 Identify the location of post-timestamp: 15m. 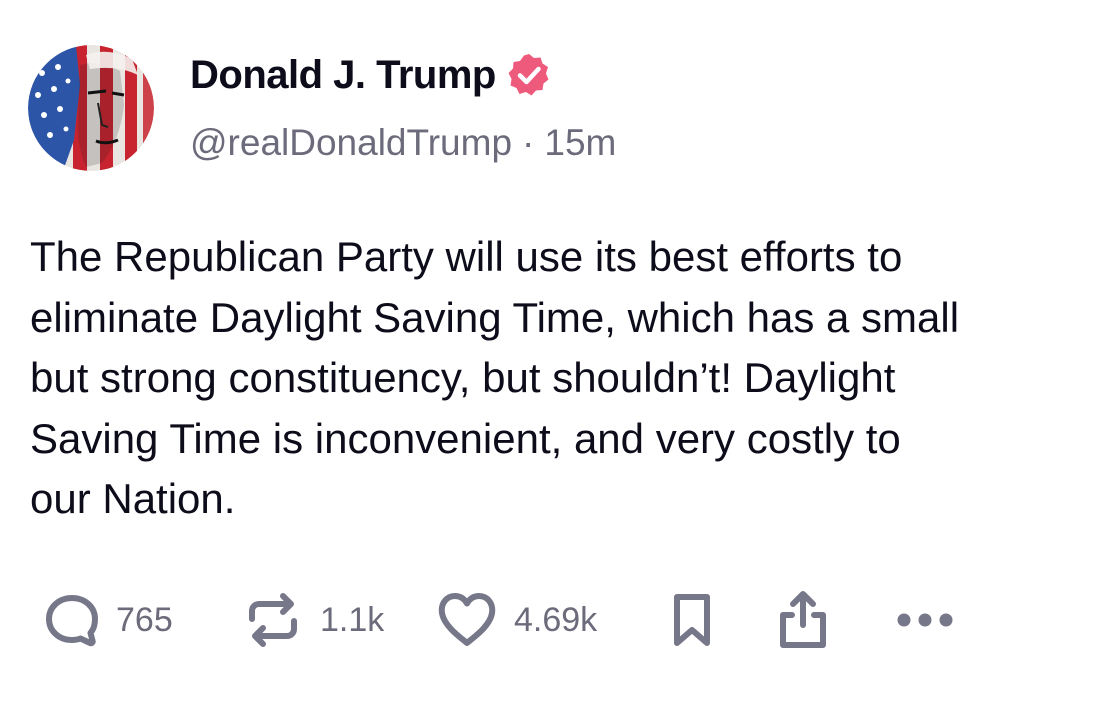
(580, 142).